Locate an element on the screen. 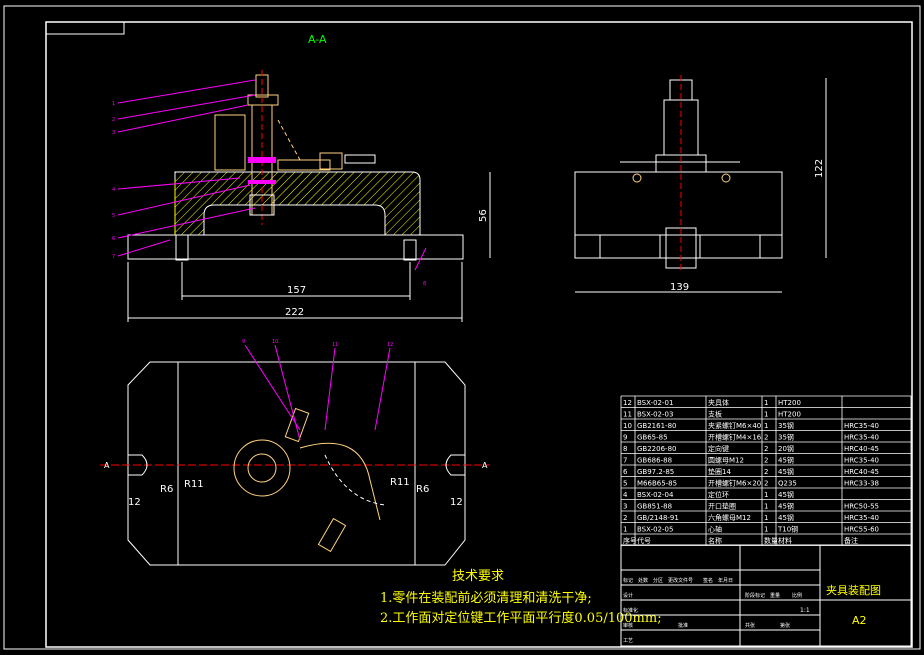  bom-cell-name: 定位环 is located at coordinates (718, 494).